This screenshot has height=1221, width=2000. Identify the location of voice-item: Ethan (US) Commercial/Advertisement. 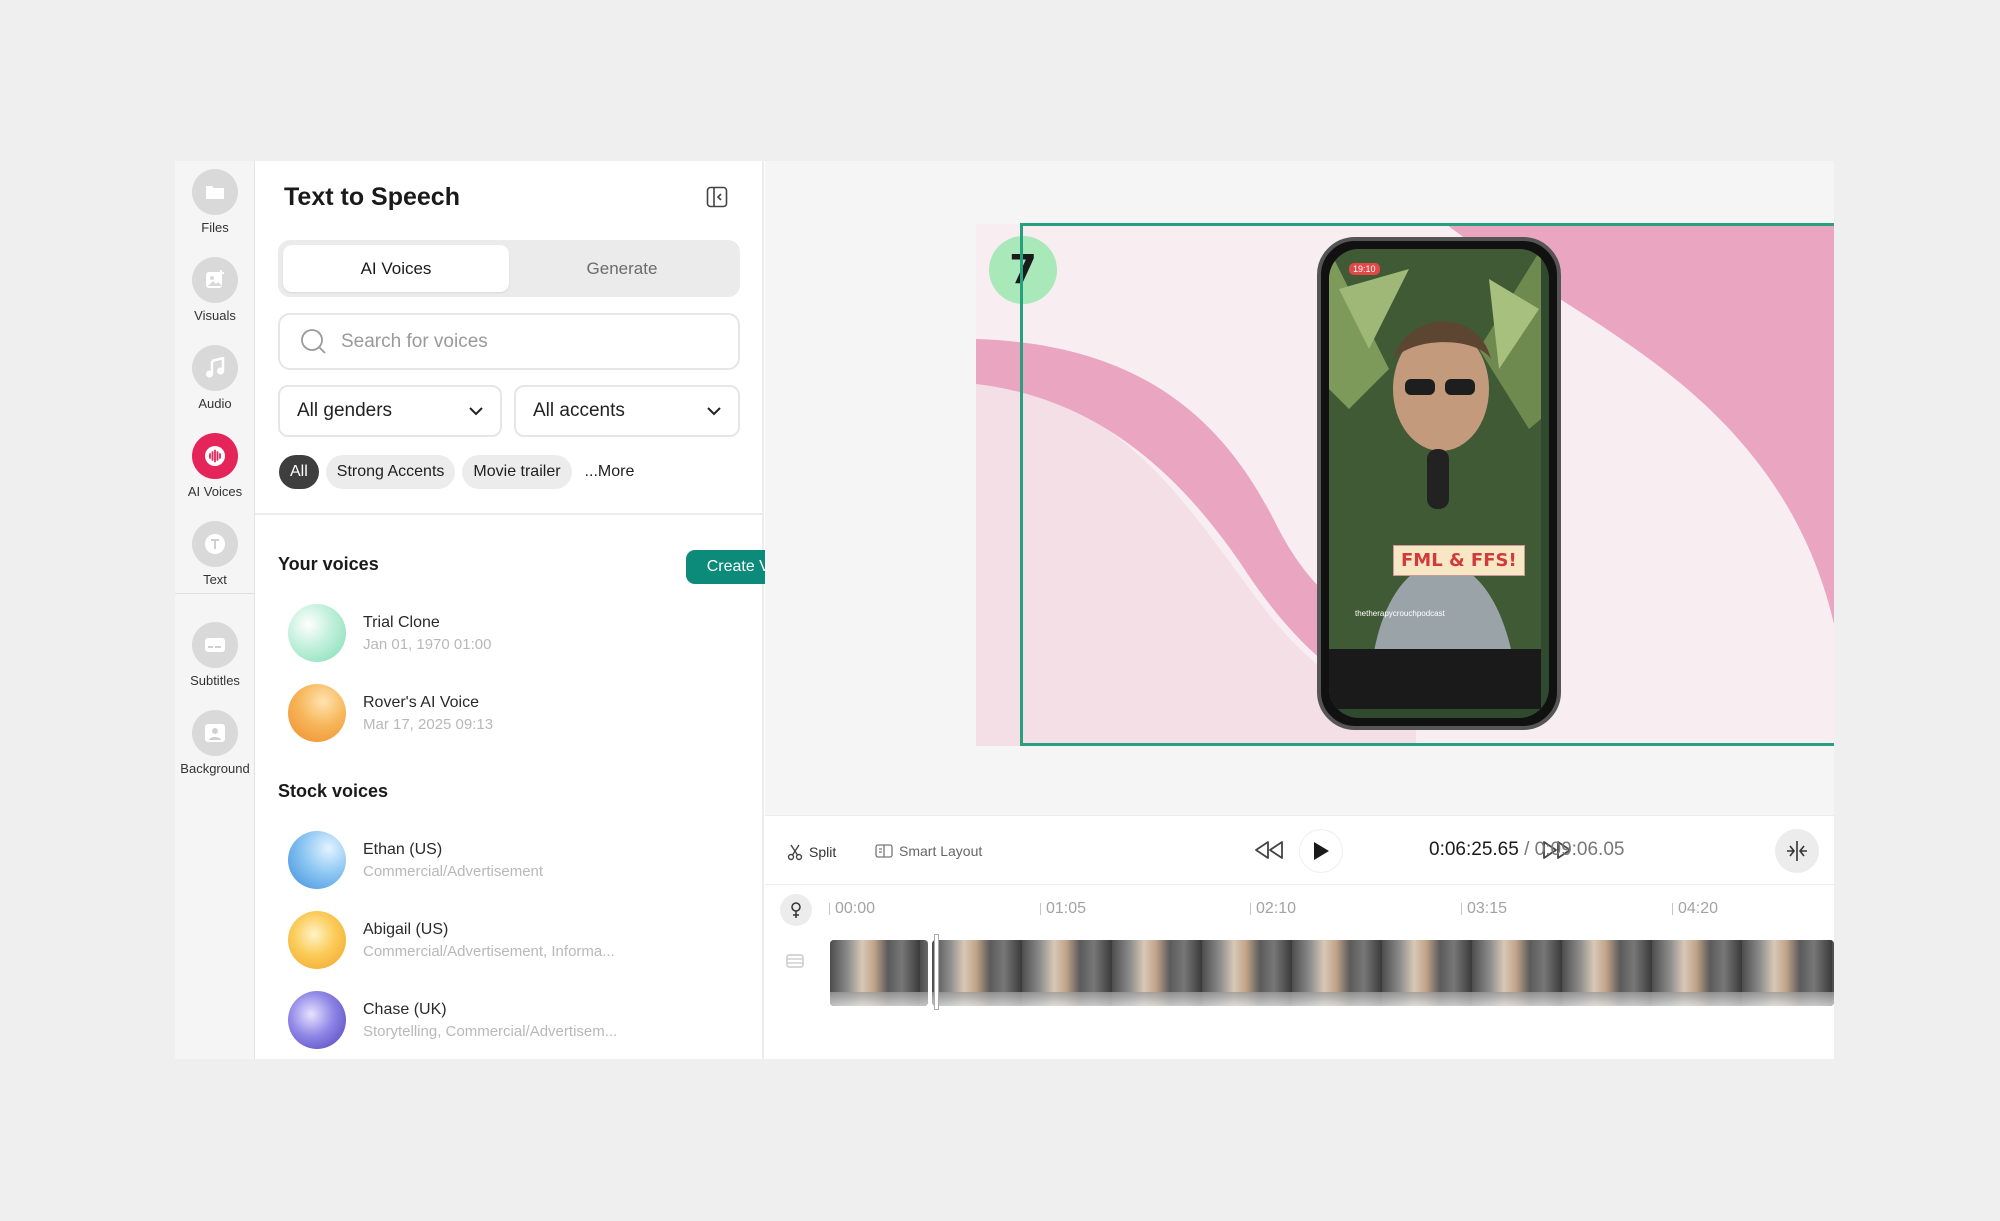
(508, 860).